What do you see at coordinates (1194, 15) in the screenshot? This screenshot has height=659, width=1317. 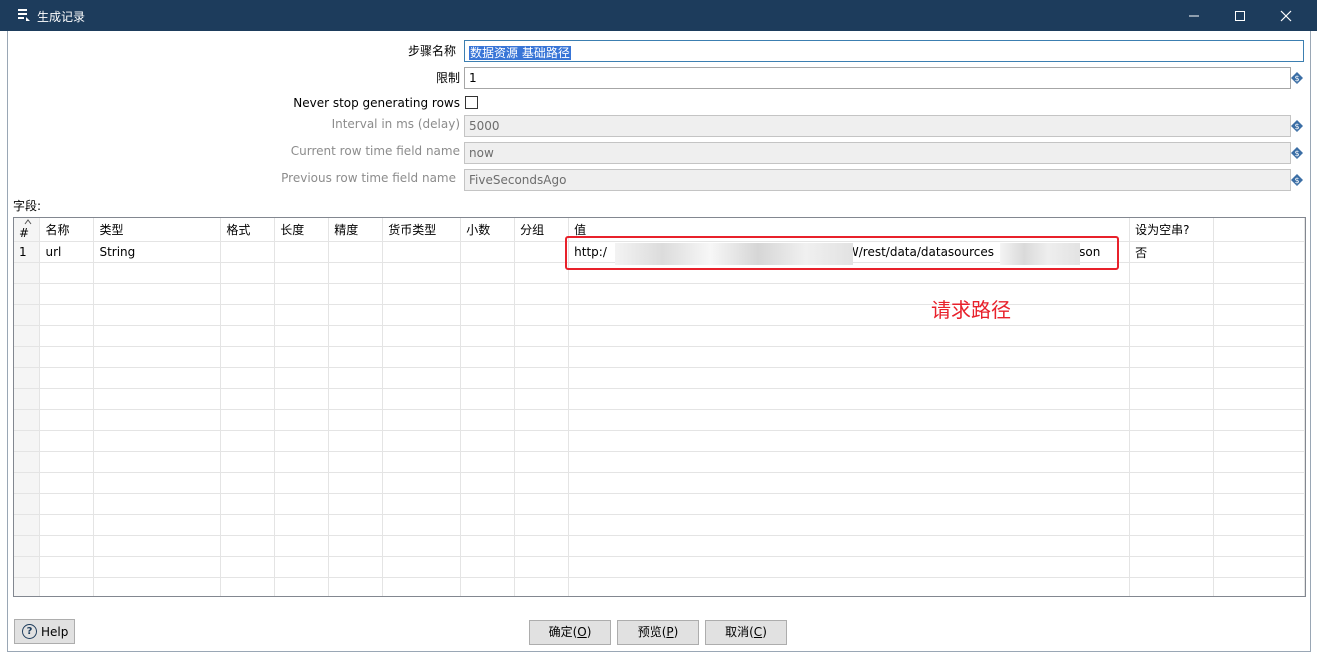 I see `minimize-button` at bounding box center [1194, 15].